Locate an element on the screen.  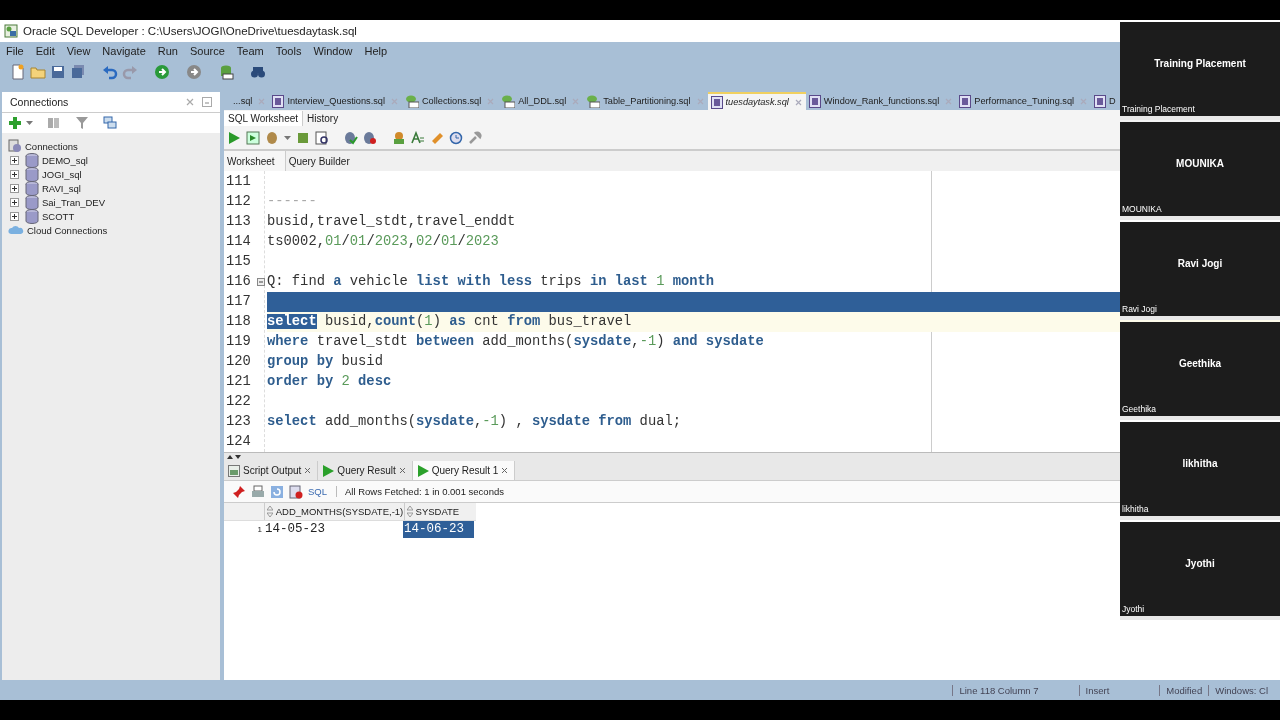
video-tile: likhitha likhitha is located at coordinates (1200, 471).